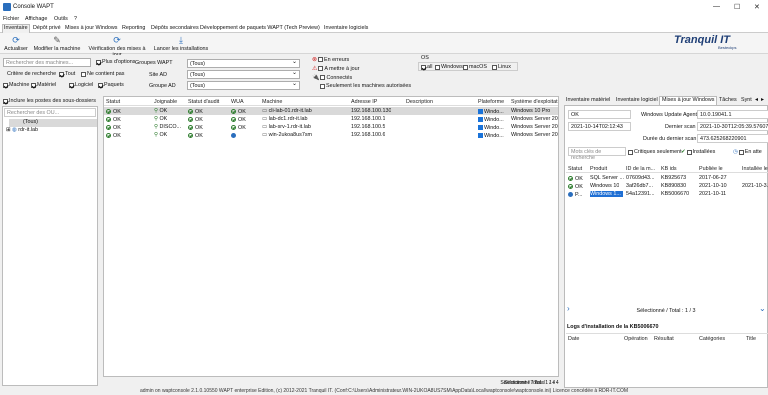 The width and height of the screenshot is (768, 395). I want to click on tab-windows-updates: Mises à jour Windows, so click(91, 29).